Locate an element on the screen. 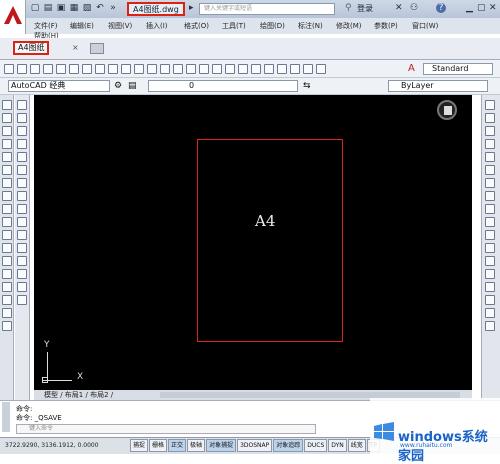  arc-icon is located at coordinates (7, 170).